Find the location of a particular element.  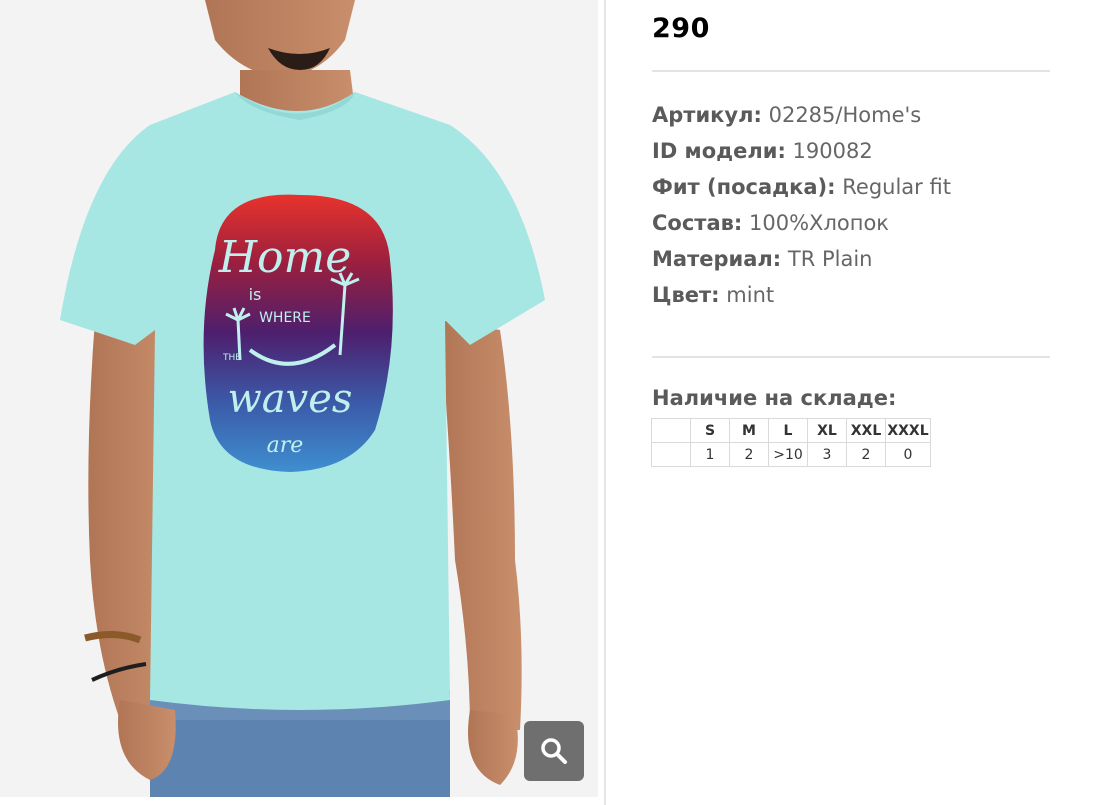

panel-divider is located at coordinates (605, 402).